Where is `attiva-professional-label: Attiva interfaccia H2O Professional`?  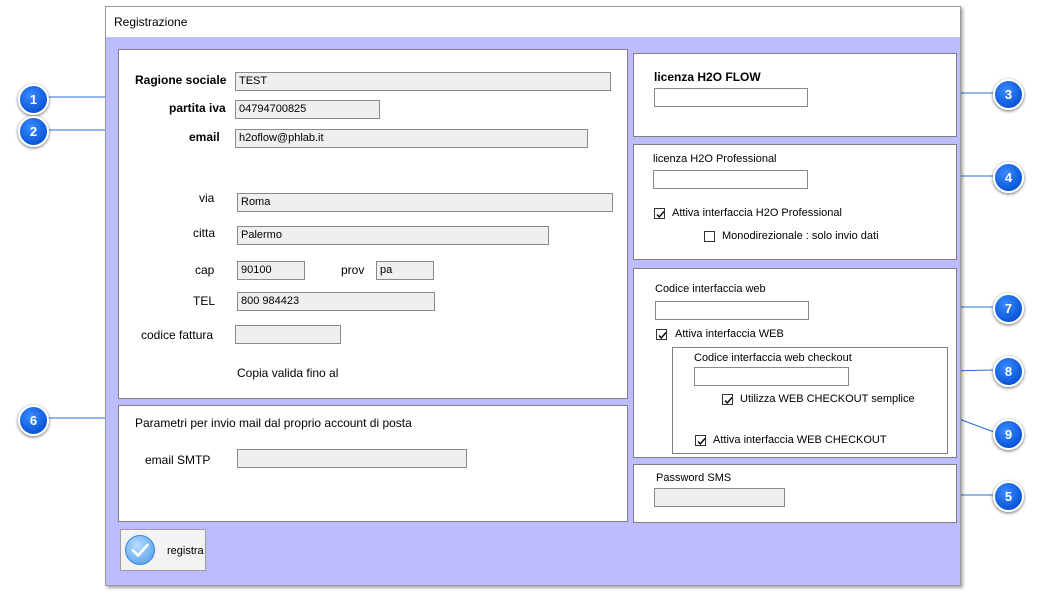 attiva-professional-label: Attiva interfaccia H2O Professional is located at coordinates (757, 213).